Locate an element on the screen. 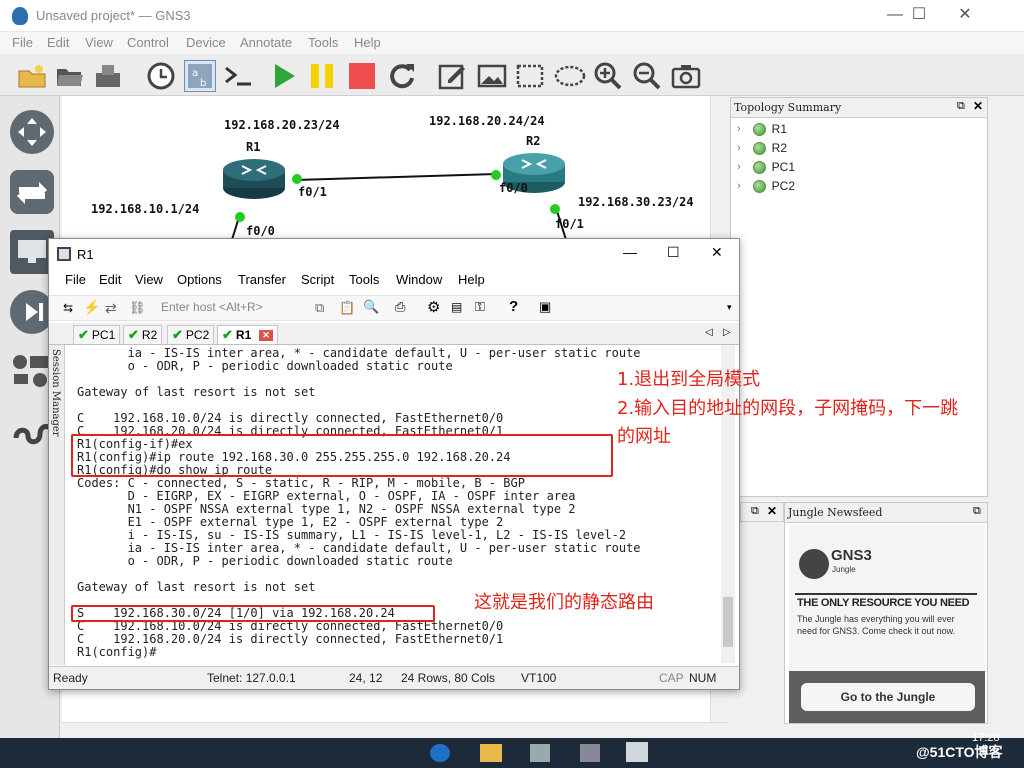 The width and height of the screenshot is (1024, 768). console-all-icon is located at coordinates (238, 76).